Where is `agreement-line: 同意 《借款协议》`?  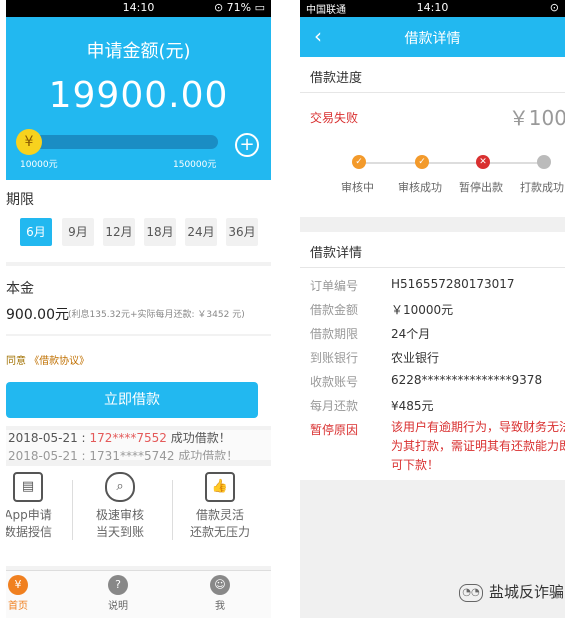
agreement-line: 同意 《借款协议》 is located at coordinates (47, 359).